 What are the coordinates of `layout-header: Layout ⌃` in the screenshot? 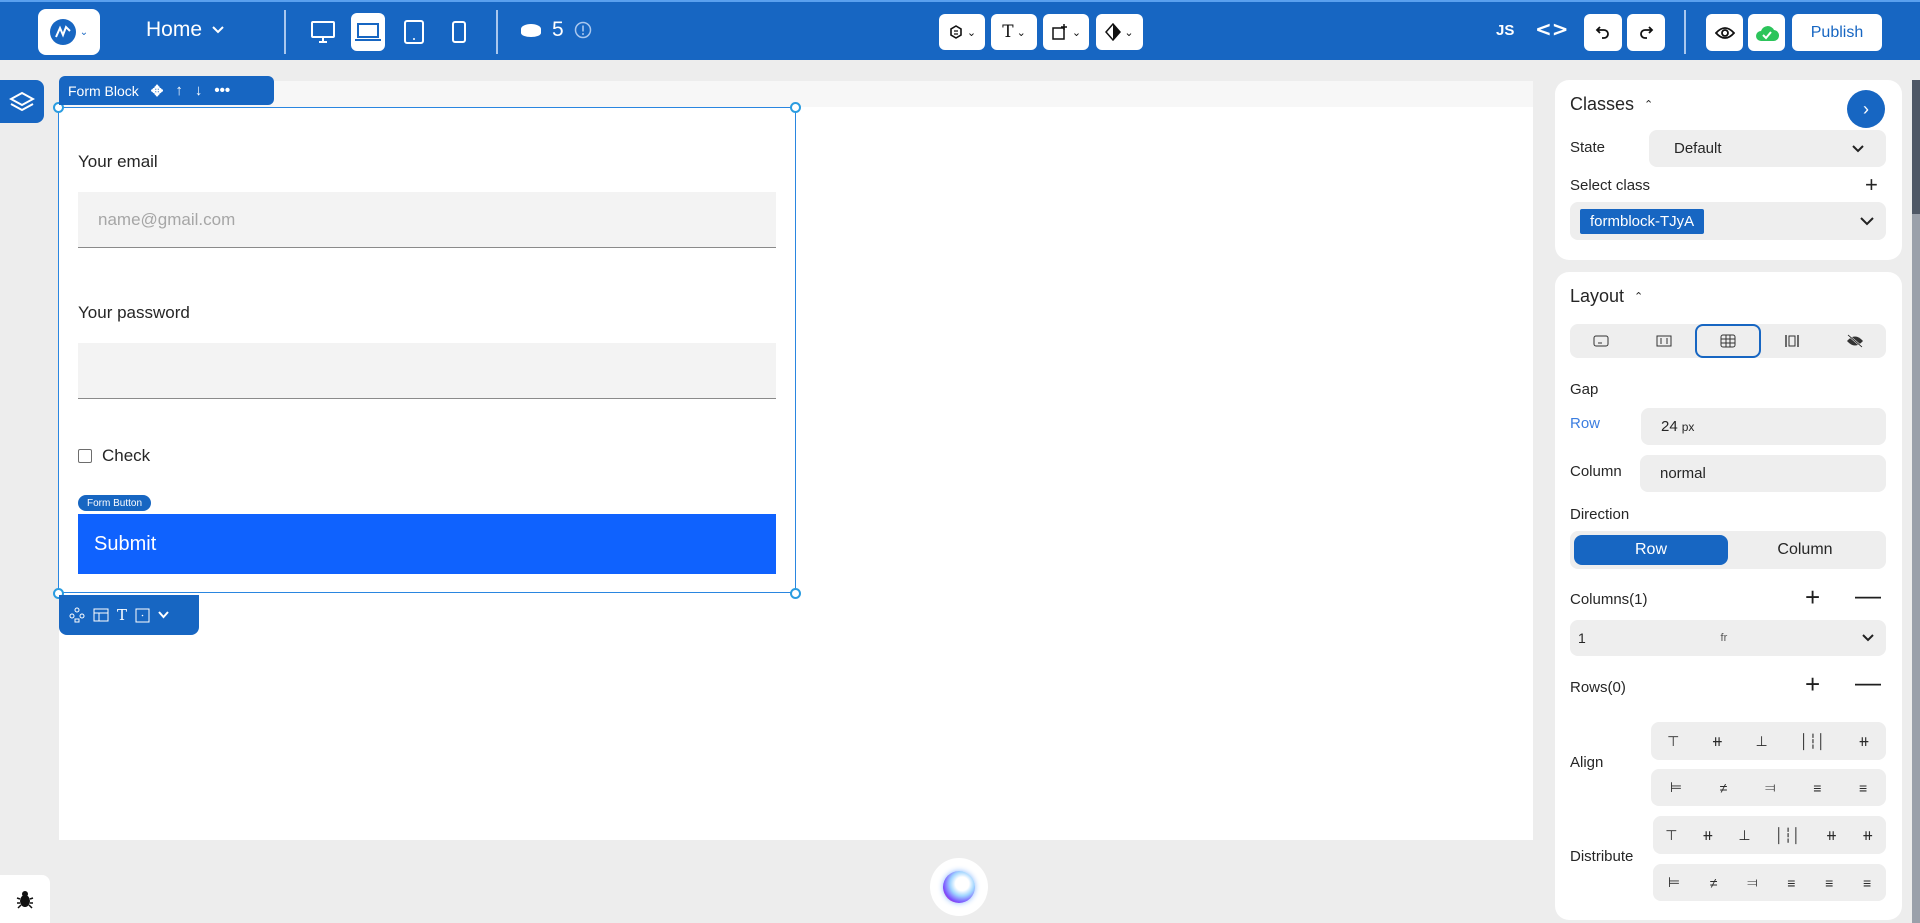 It's located at (1606, 296).